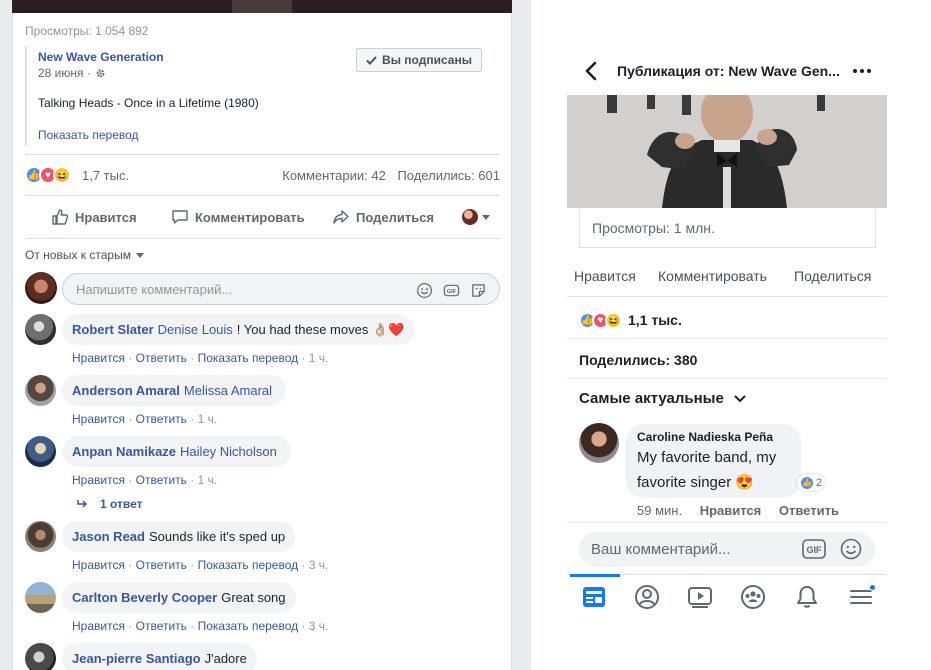 Image resolution: width=931 pixels, height=670 pixels. I want to click on comment-tag: Denise Louis, so click(195, 329).